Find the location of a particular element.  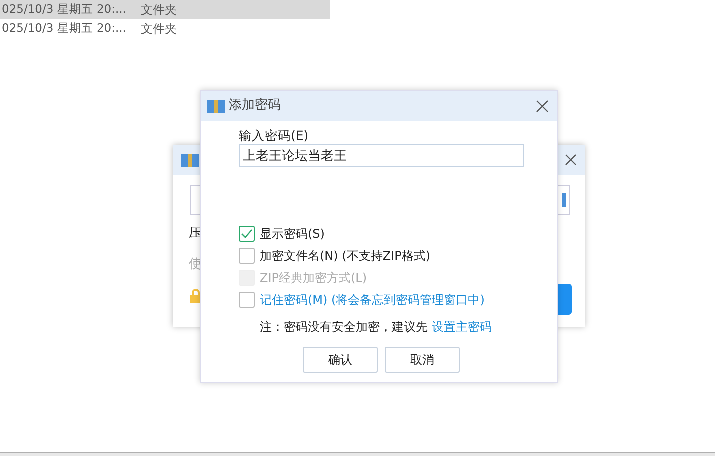

option-label: 记住密码(M) (将会备忘到密码管理窗口中) is located at coordinates (372, 300).